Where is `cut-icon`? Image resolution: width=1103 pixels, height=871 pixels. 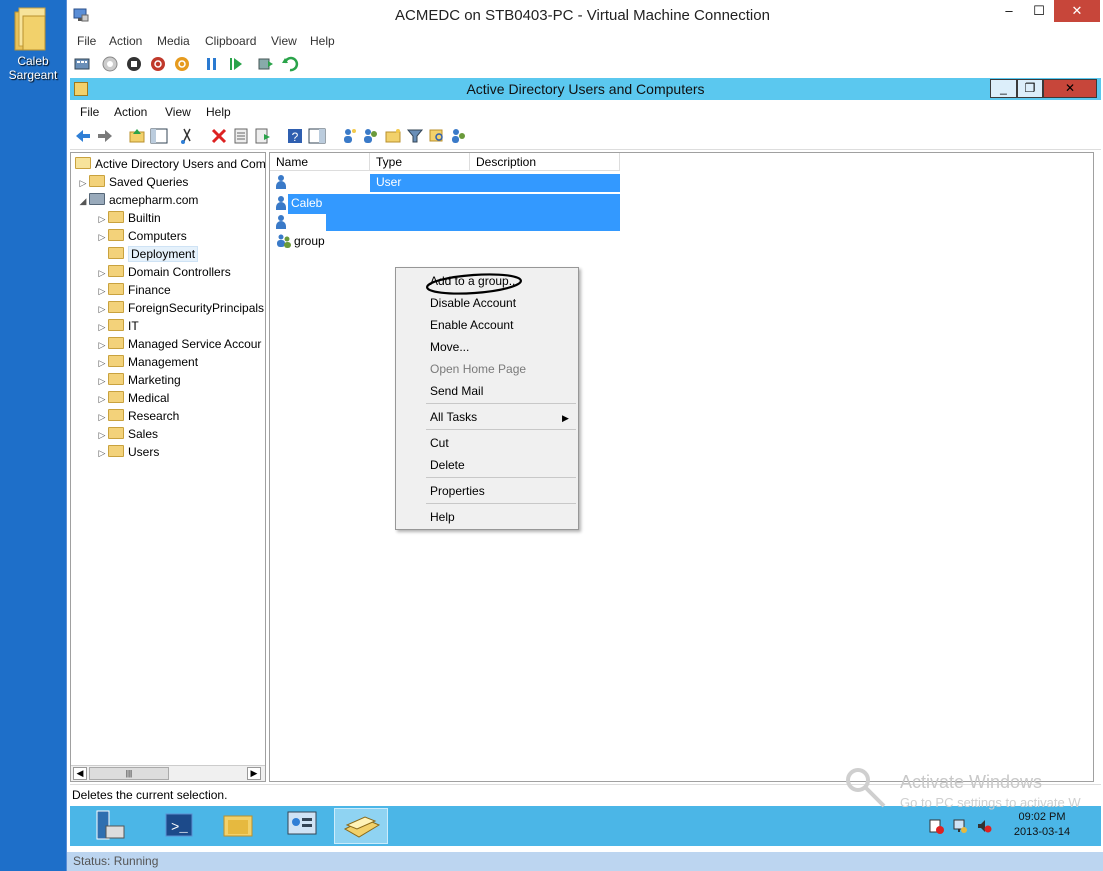 cut-icon is located at coordinates (187, 136).